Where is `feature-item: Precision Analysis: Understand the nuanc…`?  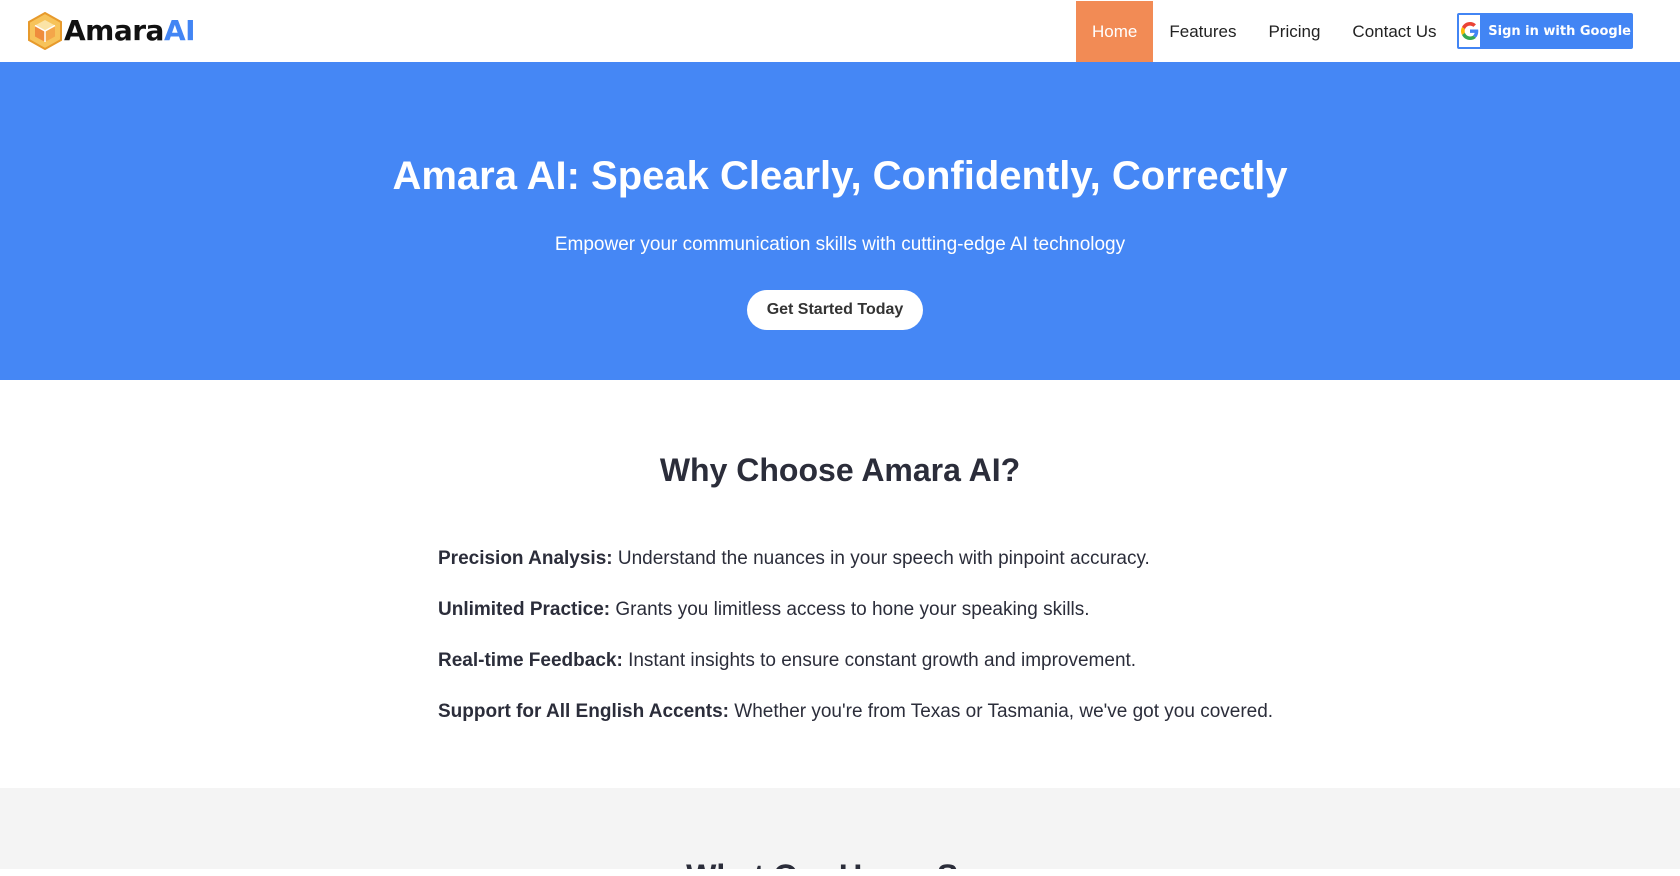
feature-item: Precision Analysis: Understand the nuanc… is located at coordinates (855, 572).